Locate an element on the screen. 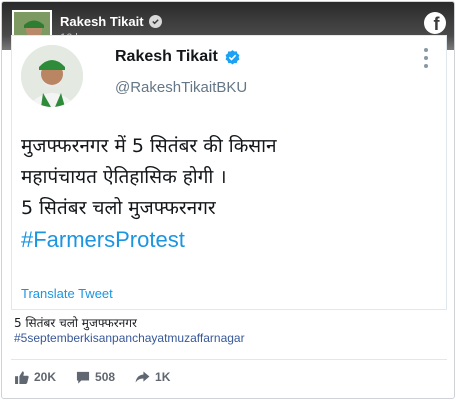 The height and width of the screenshot is (400, 456). tweet-line: मुजफ्फरनगर में 5 सितंबर की किसान is located at coordinates (149, 146).